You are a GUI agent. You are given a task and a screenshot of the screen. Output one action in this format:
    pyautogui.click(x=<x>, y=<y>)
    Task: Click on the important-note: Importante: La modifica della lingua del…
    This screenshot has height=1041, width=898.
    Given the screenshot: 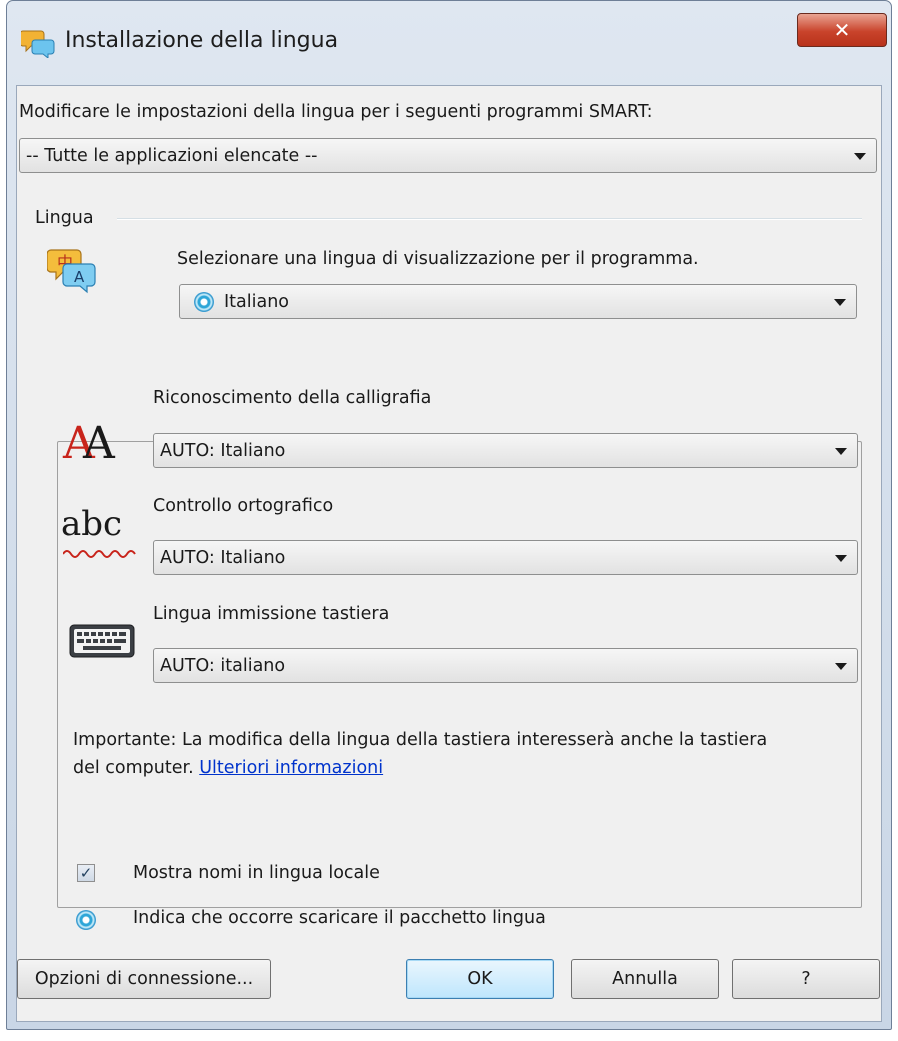 What is the action you would take?
    pyautogui.click(x=420, y=740)
    